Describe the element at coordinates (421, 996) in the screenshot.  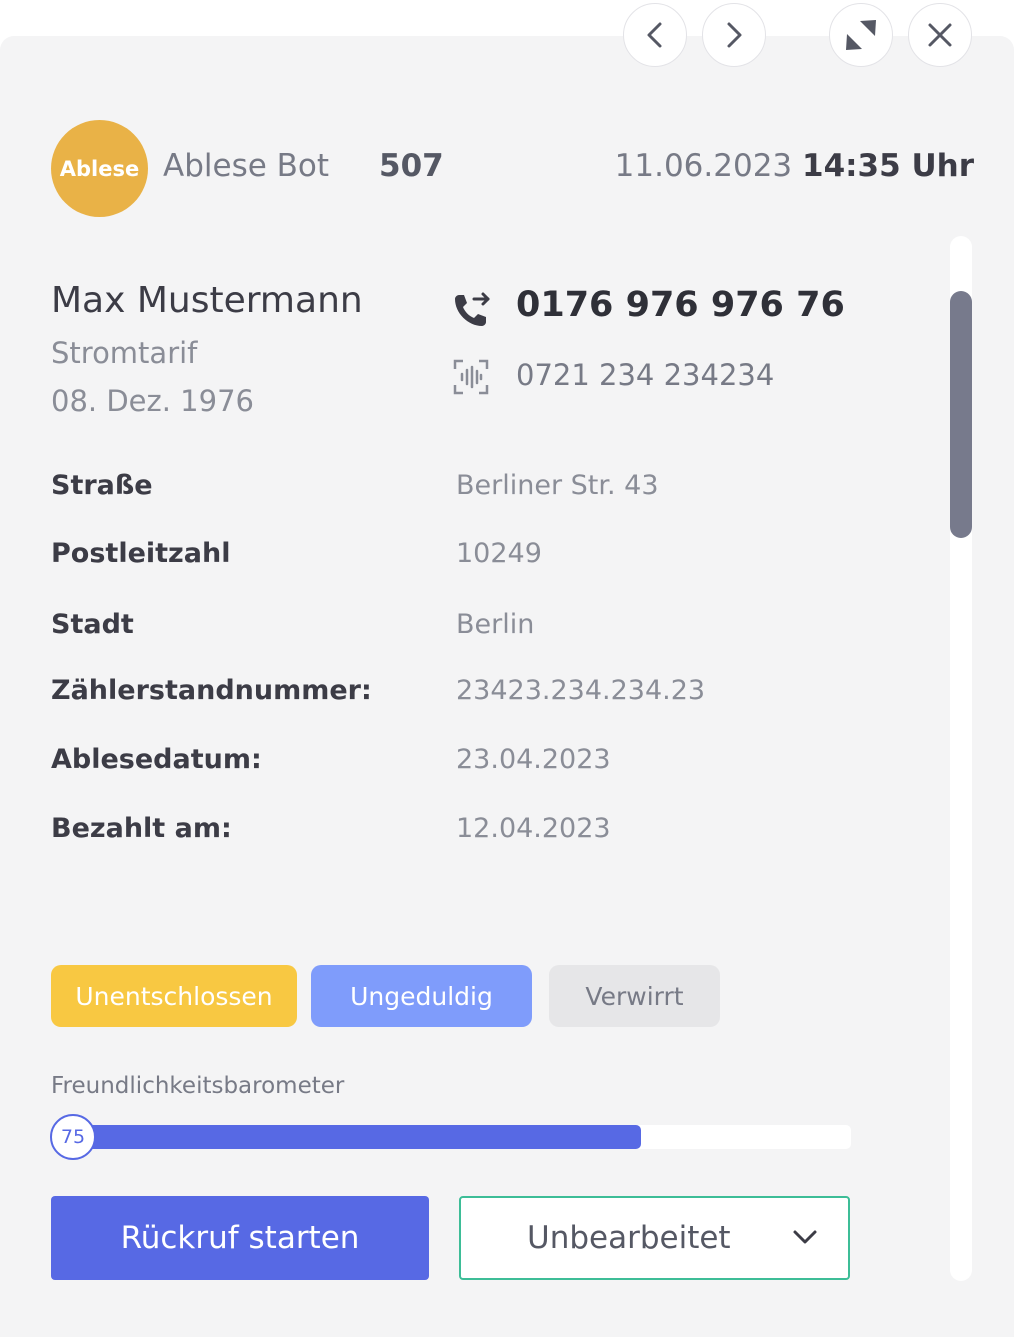
I see `tag-impatient: Ungeduldig` at that location.